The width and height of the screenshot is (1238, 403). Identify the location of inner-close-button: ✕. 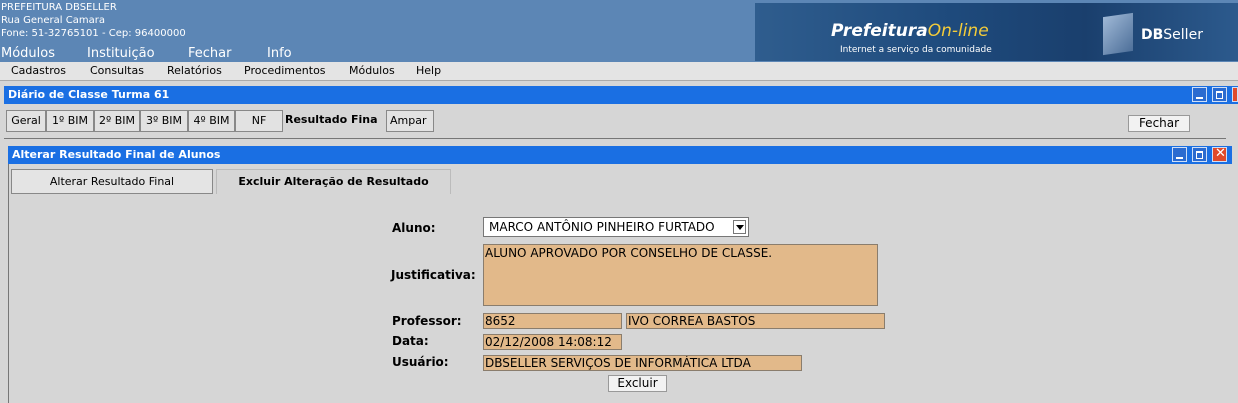
(1219, 154).